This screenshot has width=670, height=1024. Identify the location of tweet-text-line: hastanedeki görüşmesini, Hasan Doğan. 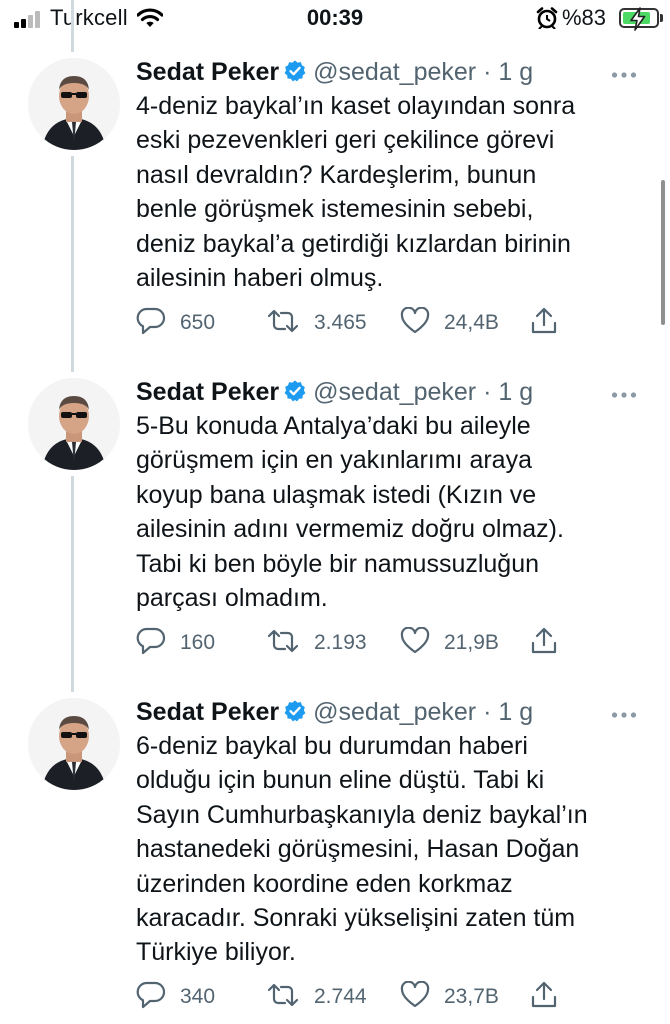
(358, 849).